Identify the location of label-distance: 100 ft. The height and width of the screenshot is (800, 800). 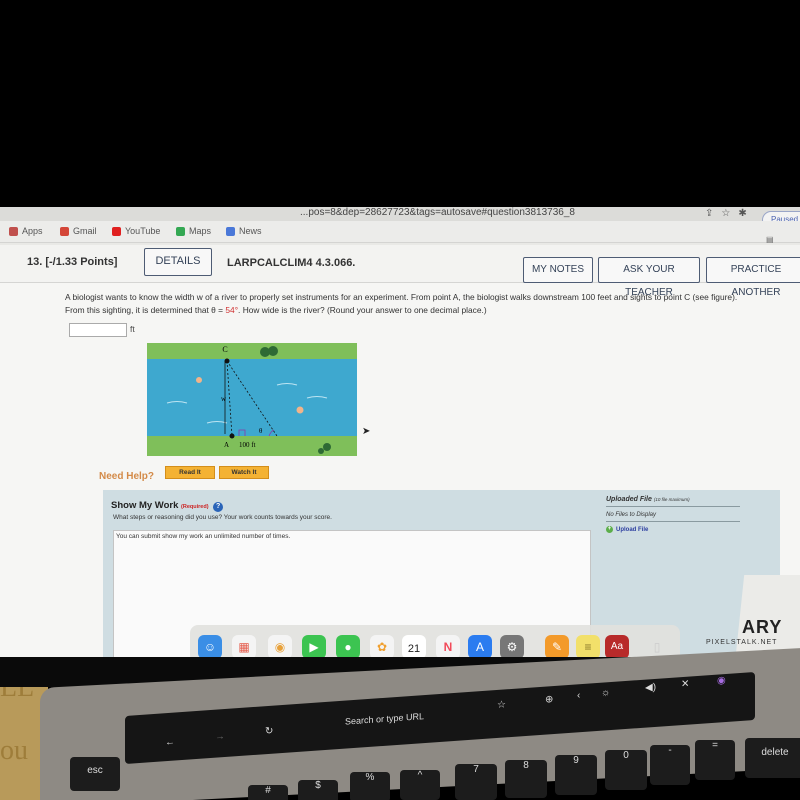
(247, 445).